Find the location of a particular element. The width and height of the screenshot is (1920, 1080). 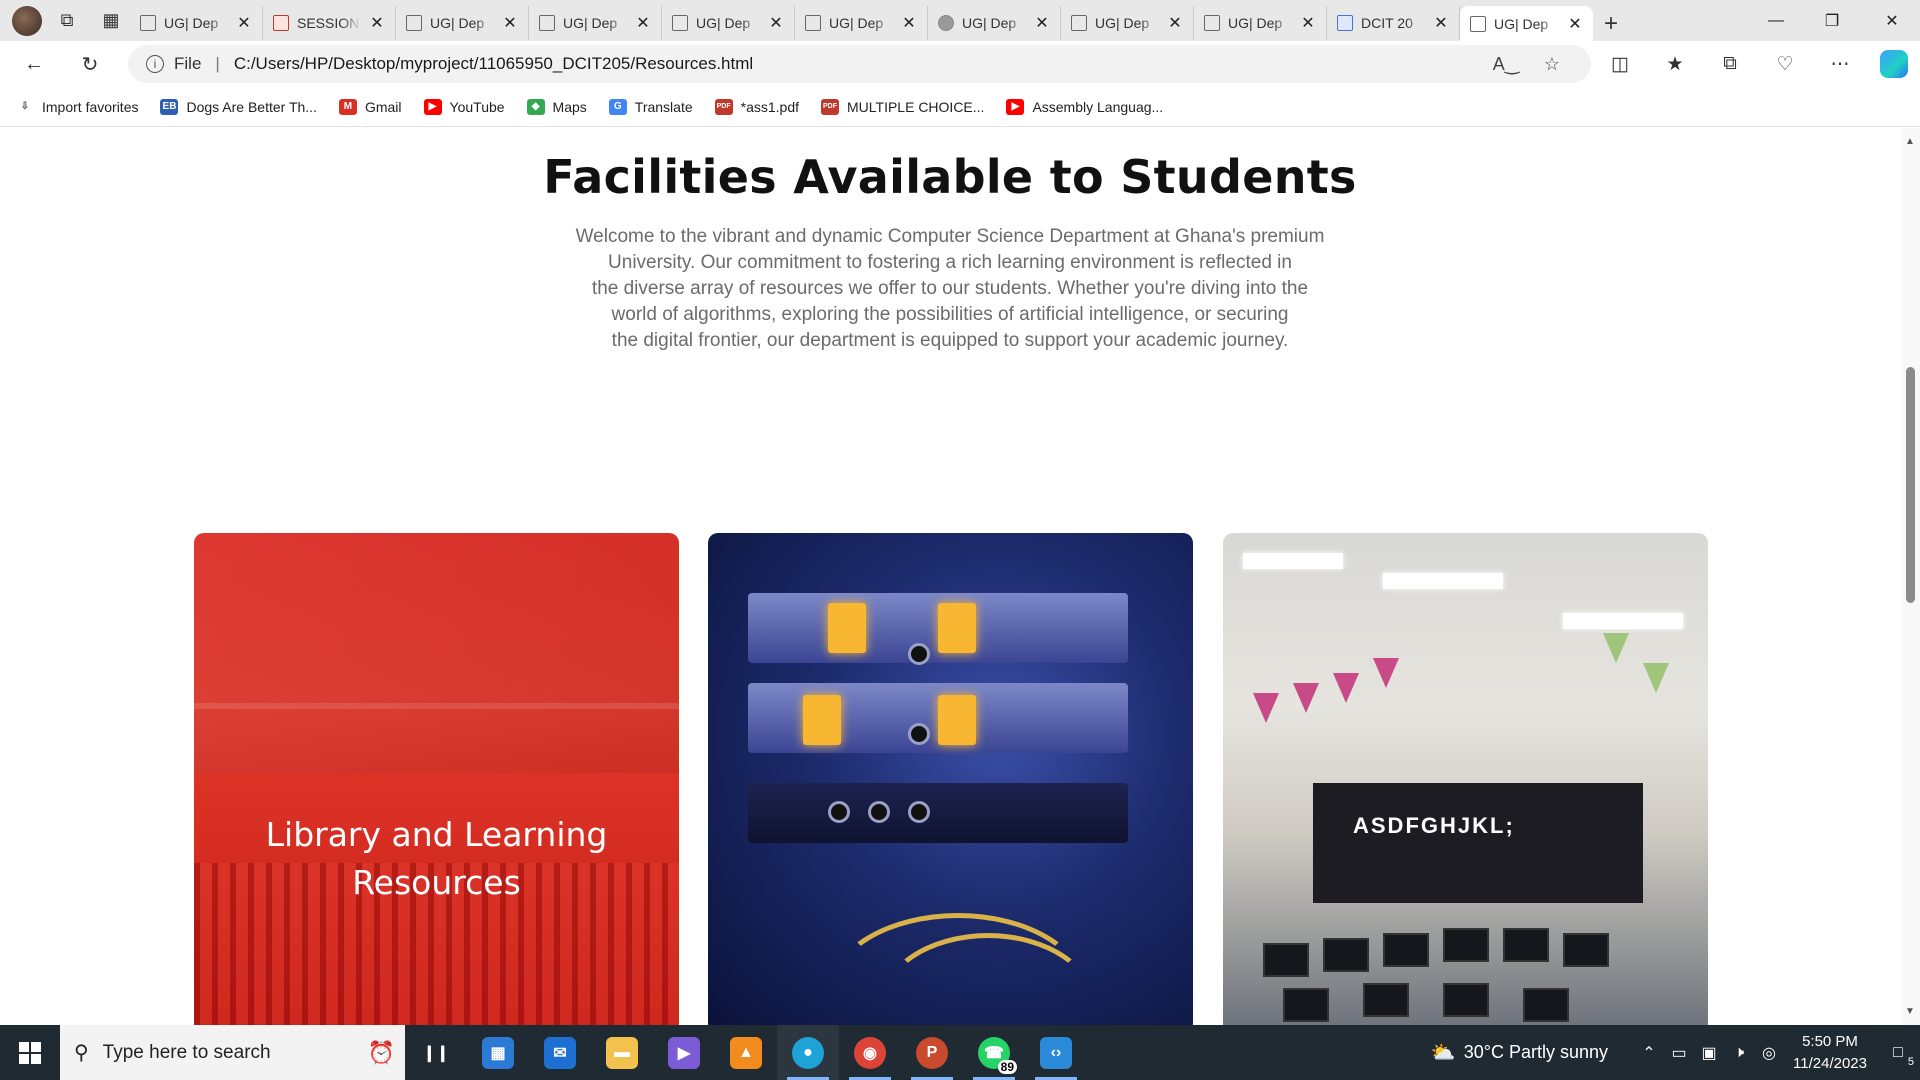

youtube-icon: ▶ is located at coordinates (1015, 106).